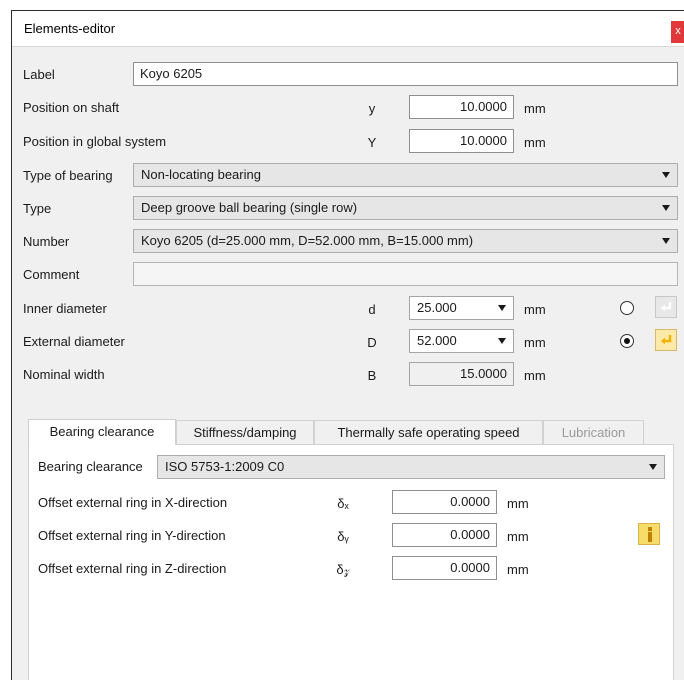 The width and height of the screenshot is (684, 680). I want to click on inner-diameter-radio, so click(627, 308).